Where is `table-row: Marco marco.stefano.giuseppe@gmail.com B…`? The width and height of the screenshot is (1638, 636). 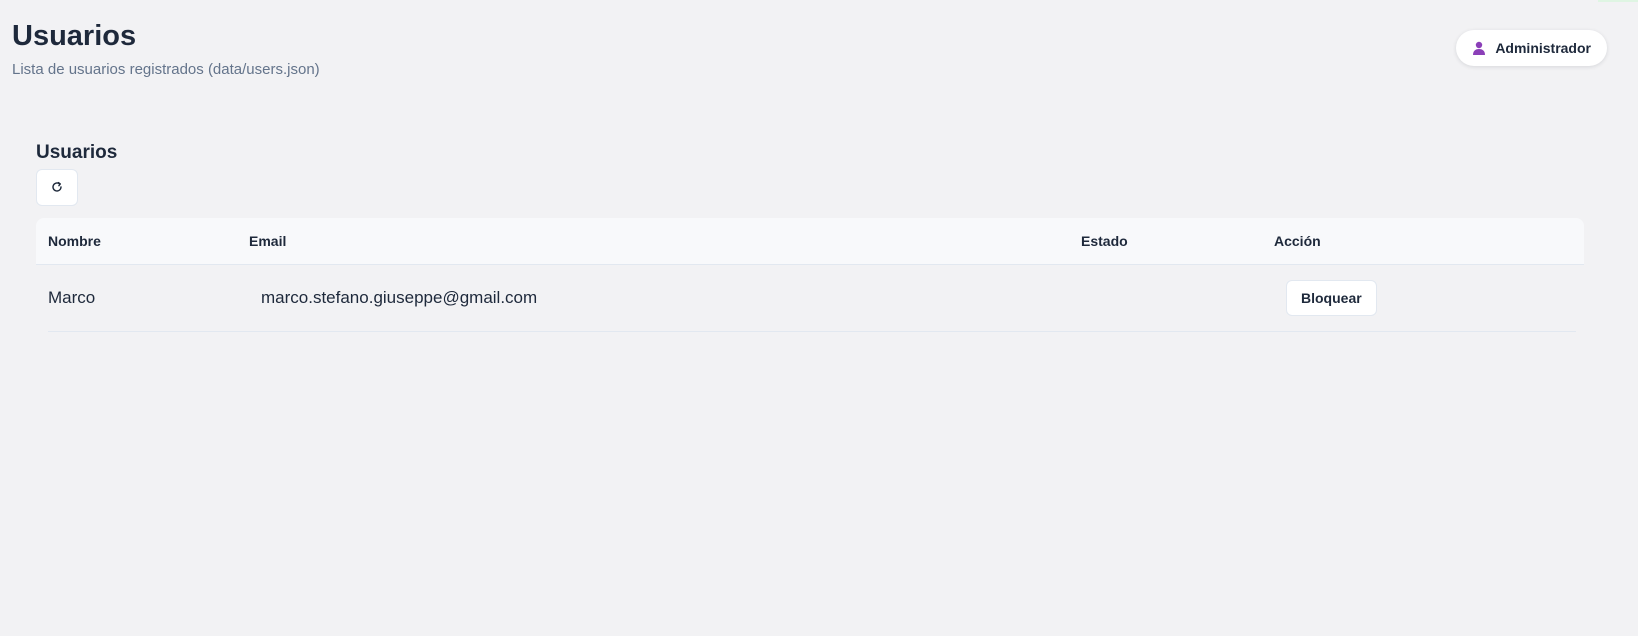
table-row: Marco marco.stefano.giuseppe@gmail.com B… is located at coordinates (812, 298).